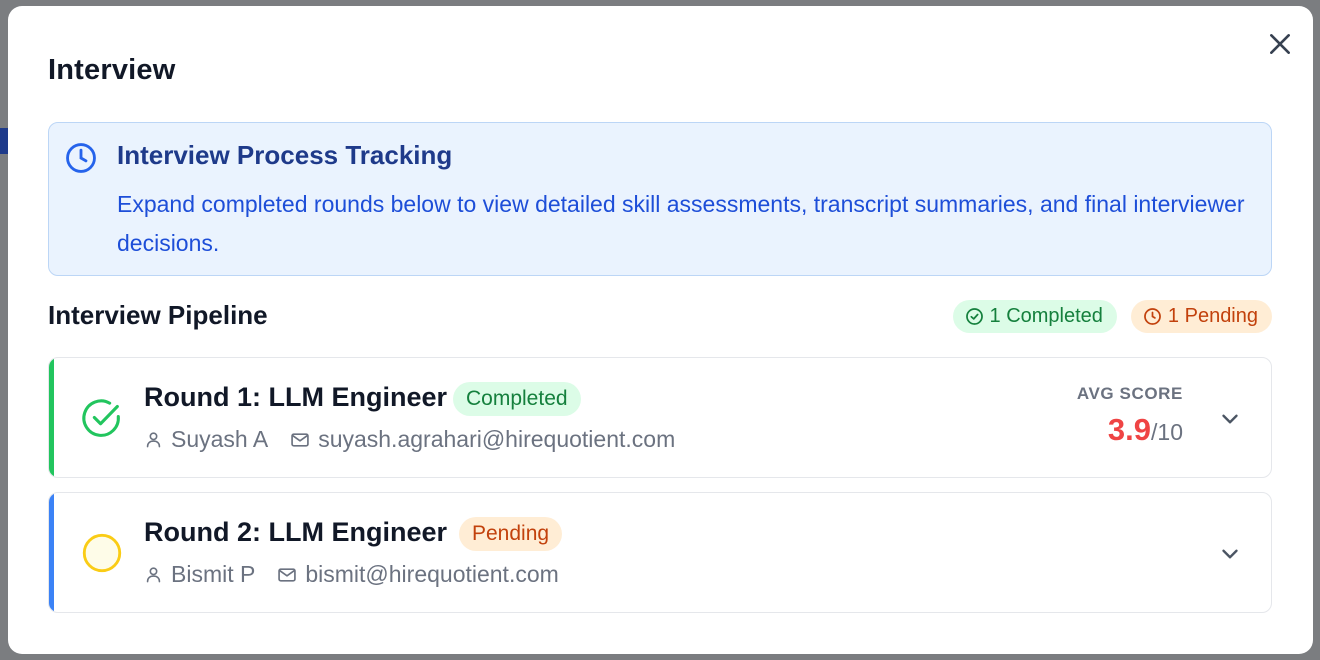  Describe the element at coordinates (511, 534) in the screenshot. I see `status-badge: Pending` at that location.